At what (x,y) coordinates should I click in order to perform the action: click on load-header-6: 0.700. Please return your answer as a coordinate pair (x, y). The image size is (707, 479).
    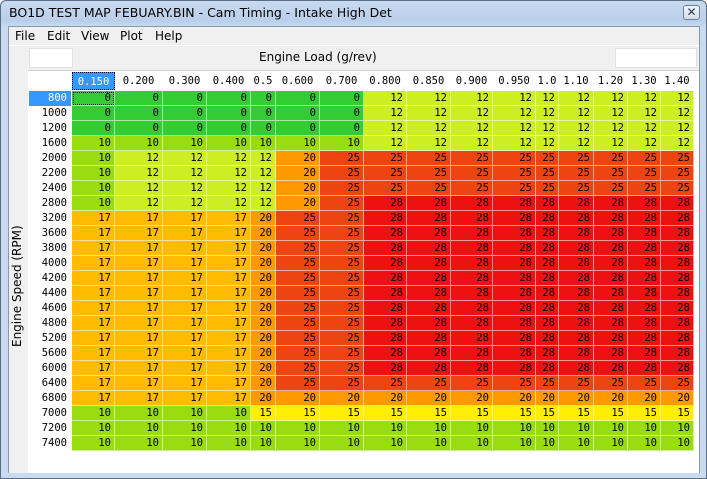
    Looking at the image, I should click on (342, 81).